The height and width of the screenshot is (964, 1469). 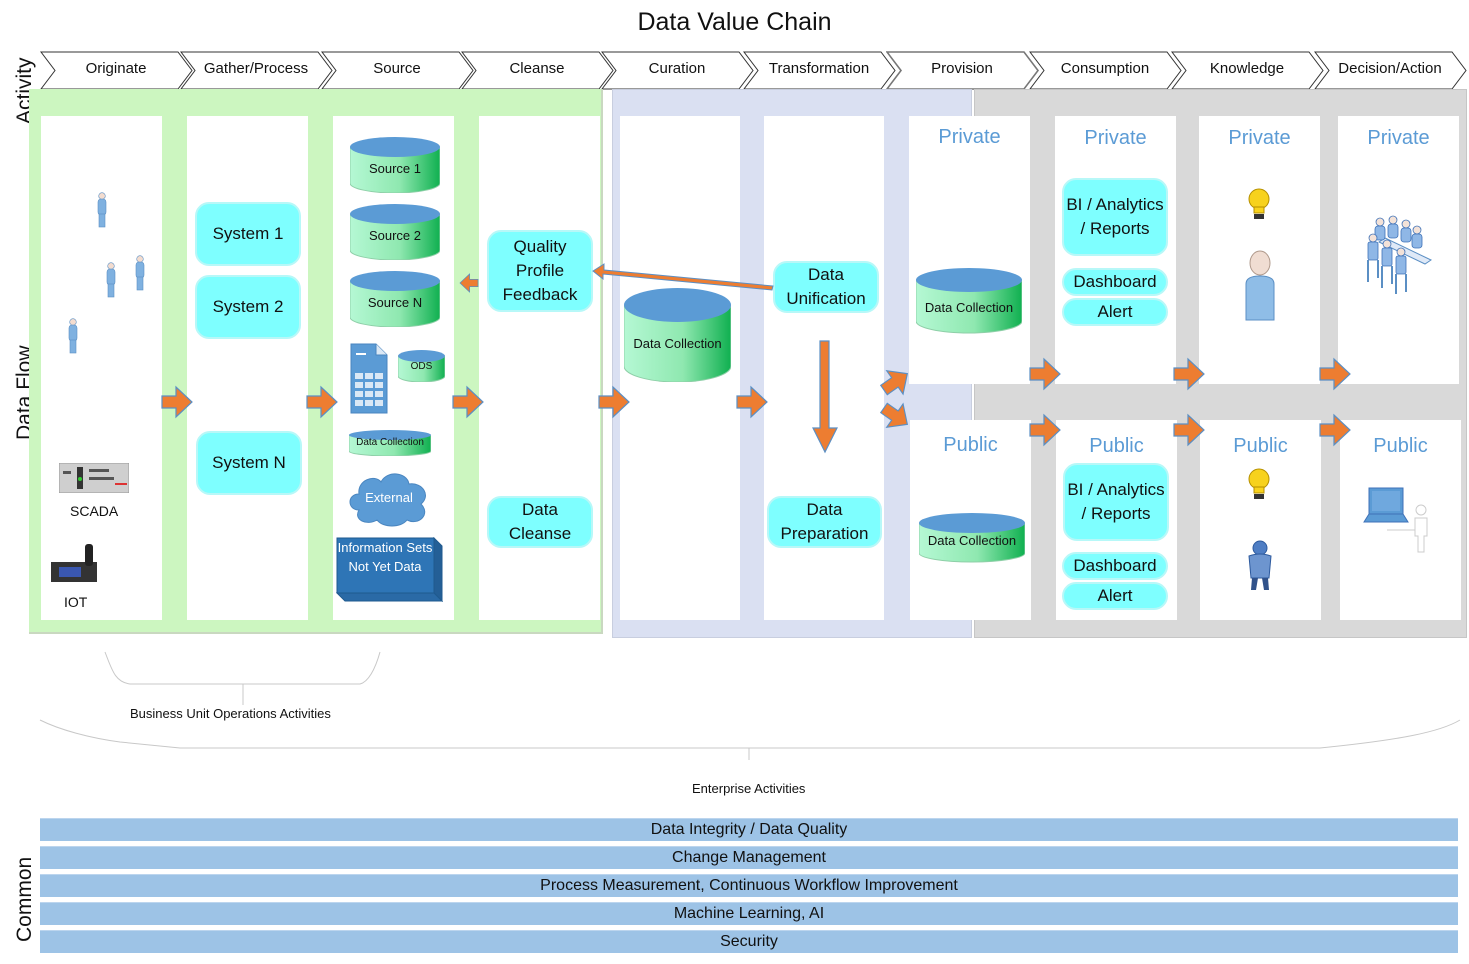 I want to click on knowledge-public-label: Public, so click(x=1260, y=446).